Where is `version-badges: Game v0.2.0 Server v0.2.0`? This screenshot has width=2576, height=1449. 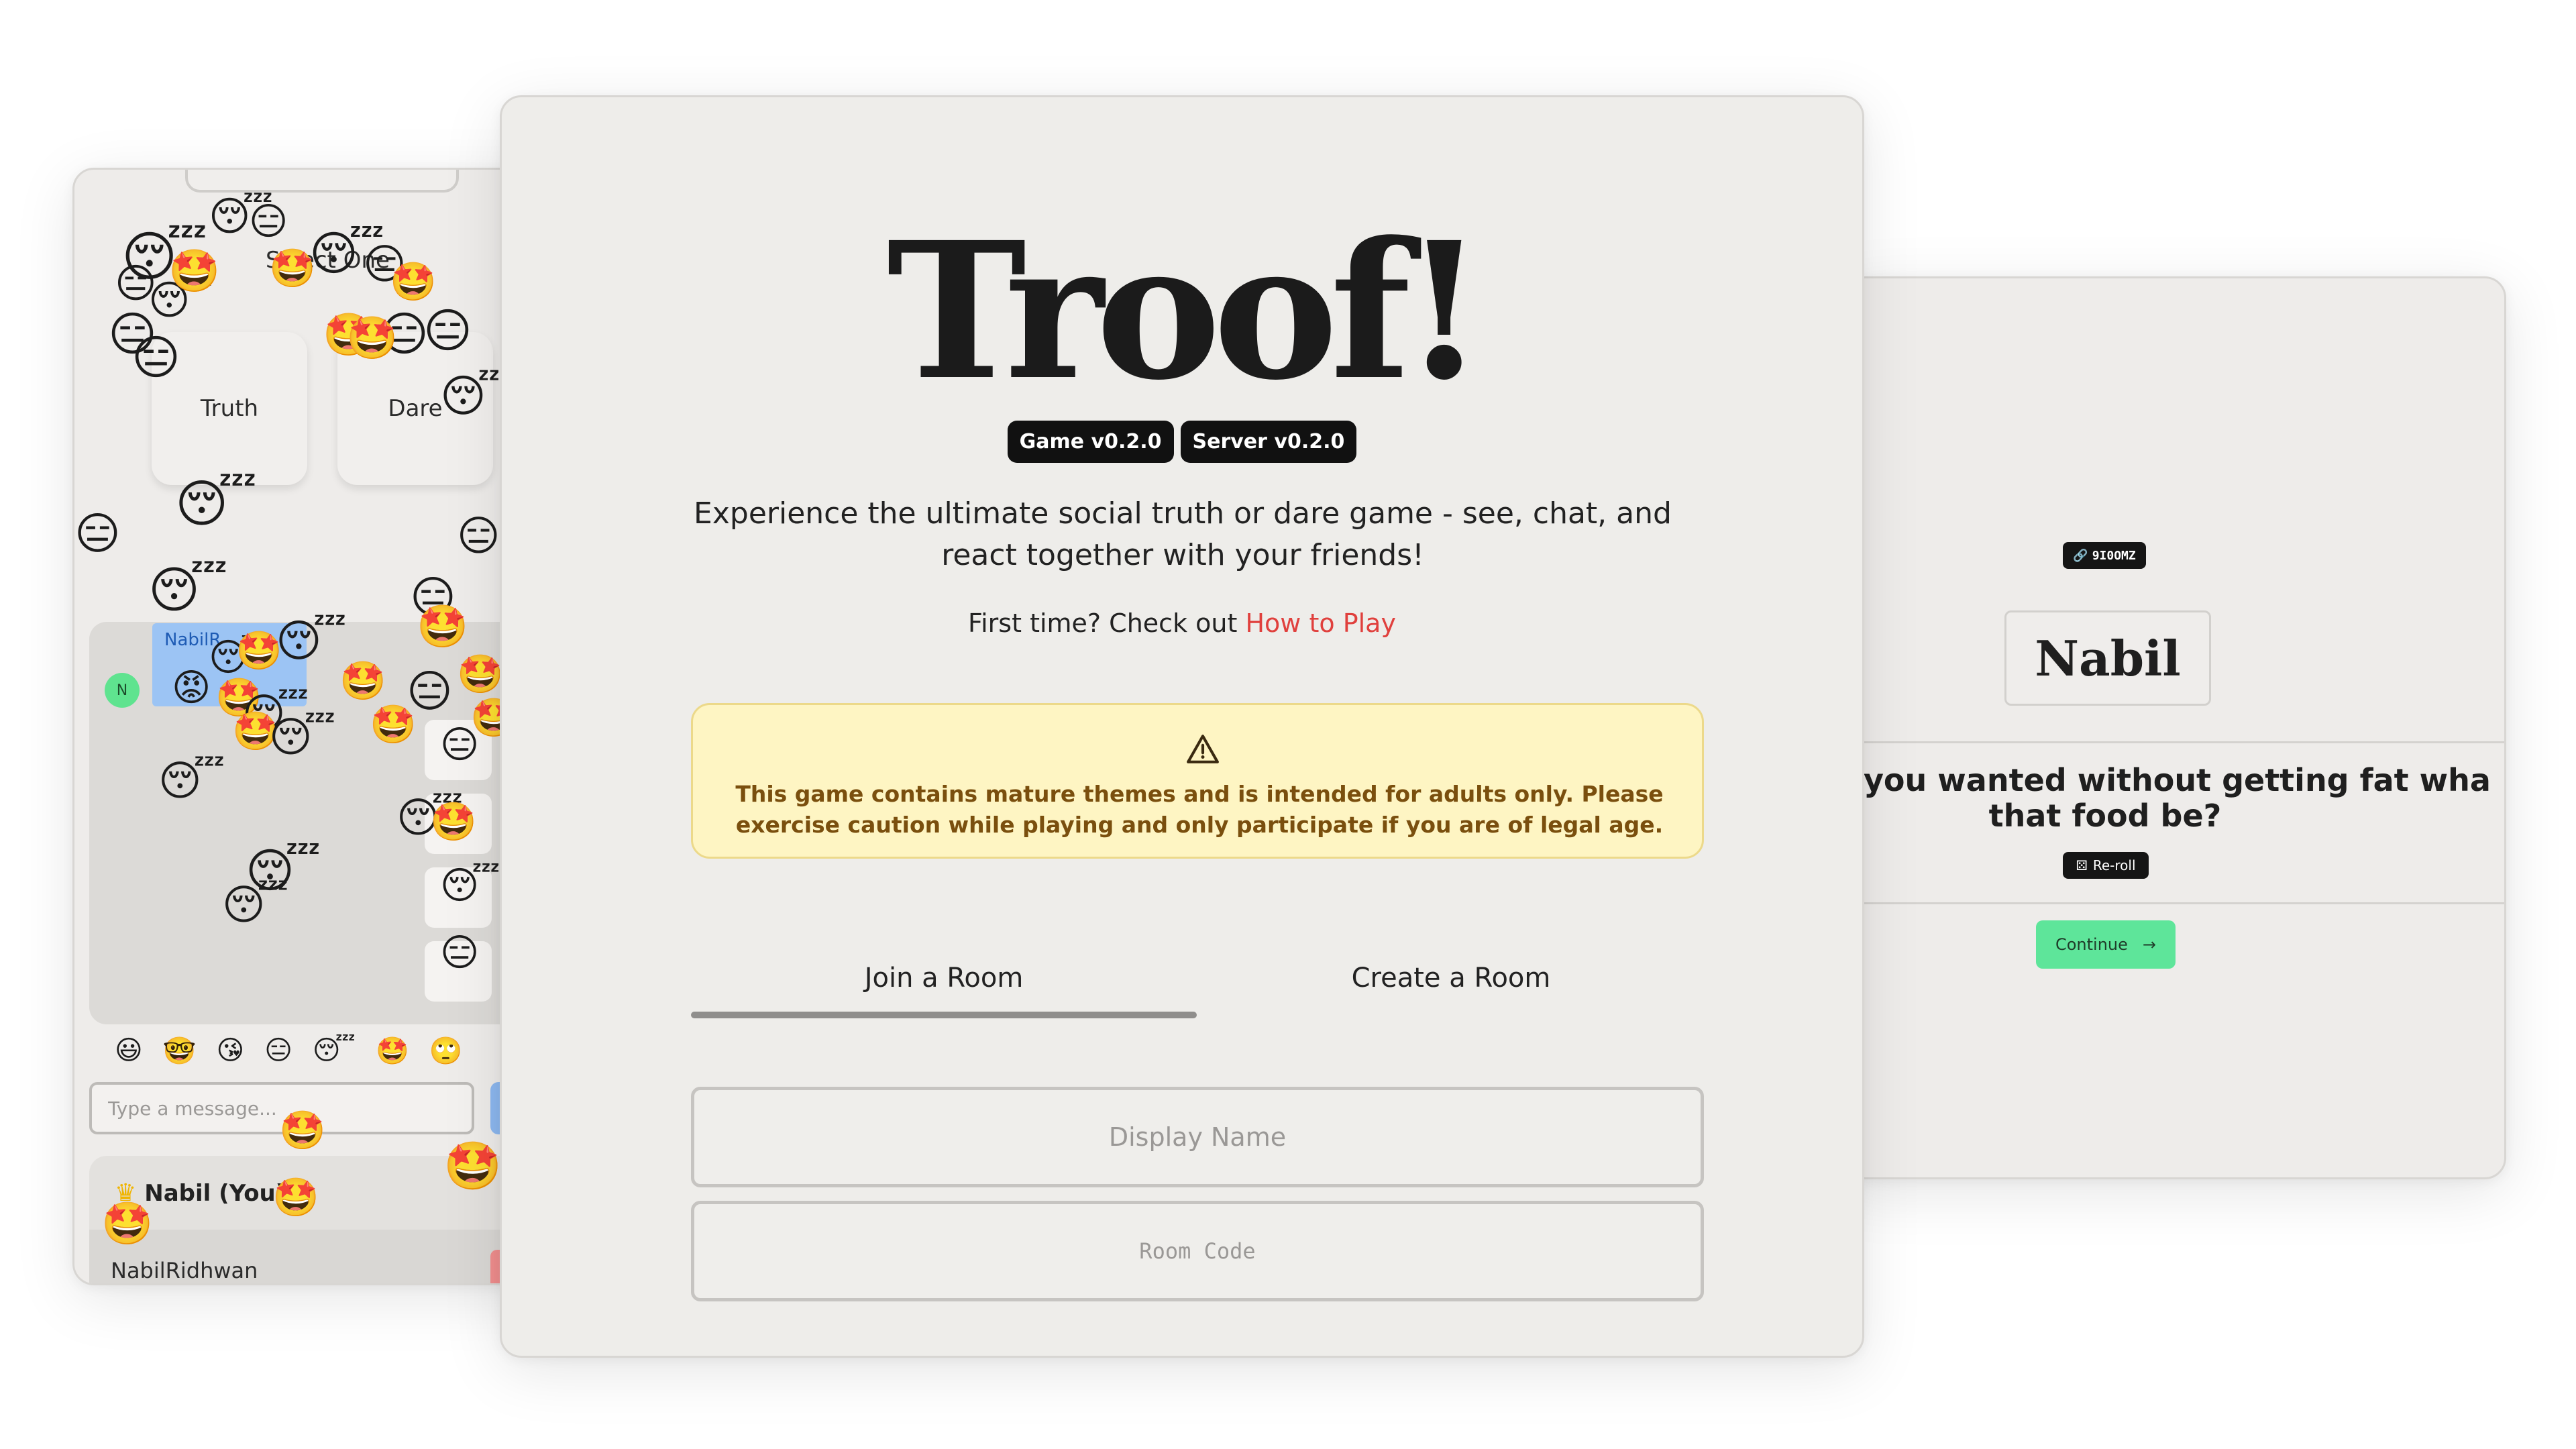
version-badges: Game v0.2.0 Server v0.2.0 is located at coordinates (1182, 442).